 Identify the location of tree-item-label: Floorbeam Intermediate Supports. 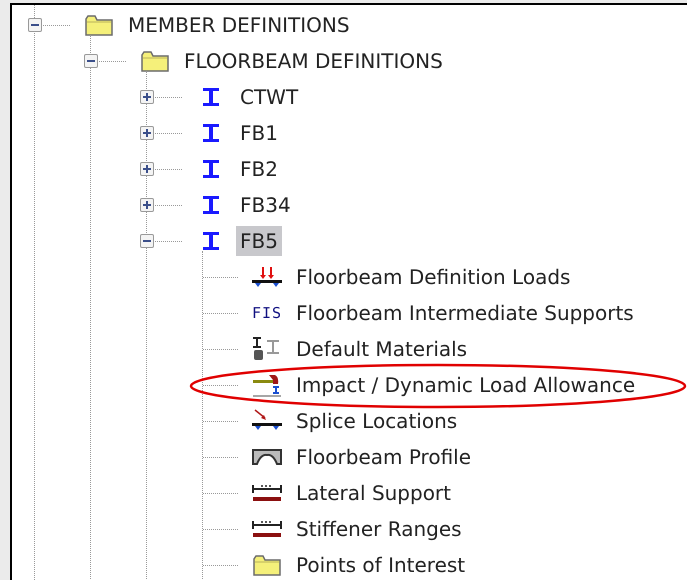
(465, 313).